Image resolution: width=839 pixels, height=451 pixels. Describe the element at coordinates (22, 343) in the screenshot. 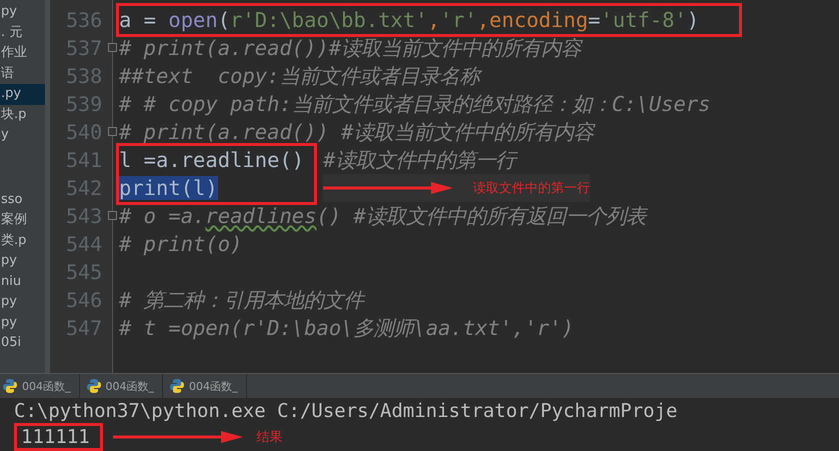

I see `file-item: 05i` at that location.